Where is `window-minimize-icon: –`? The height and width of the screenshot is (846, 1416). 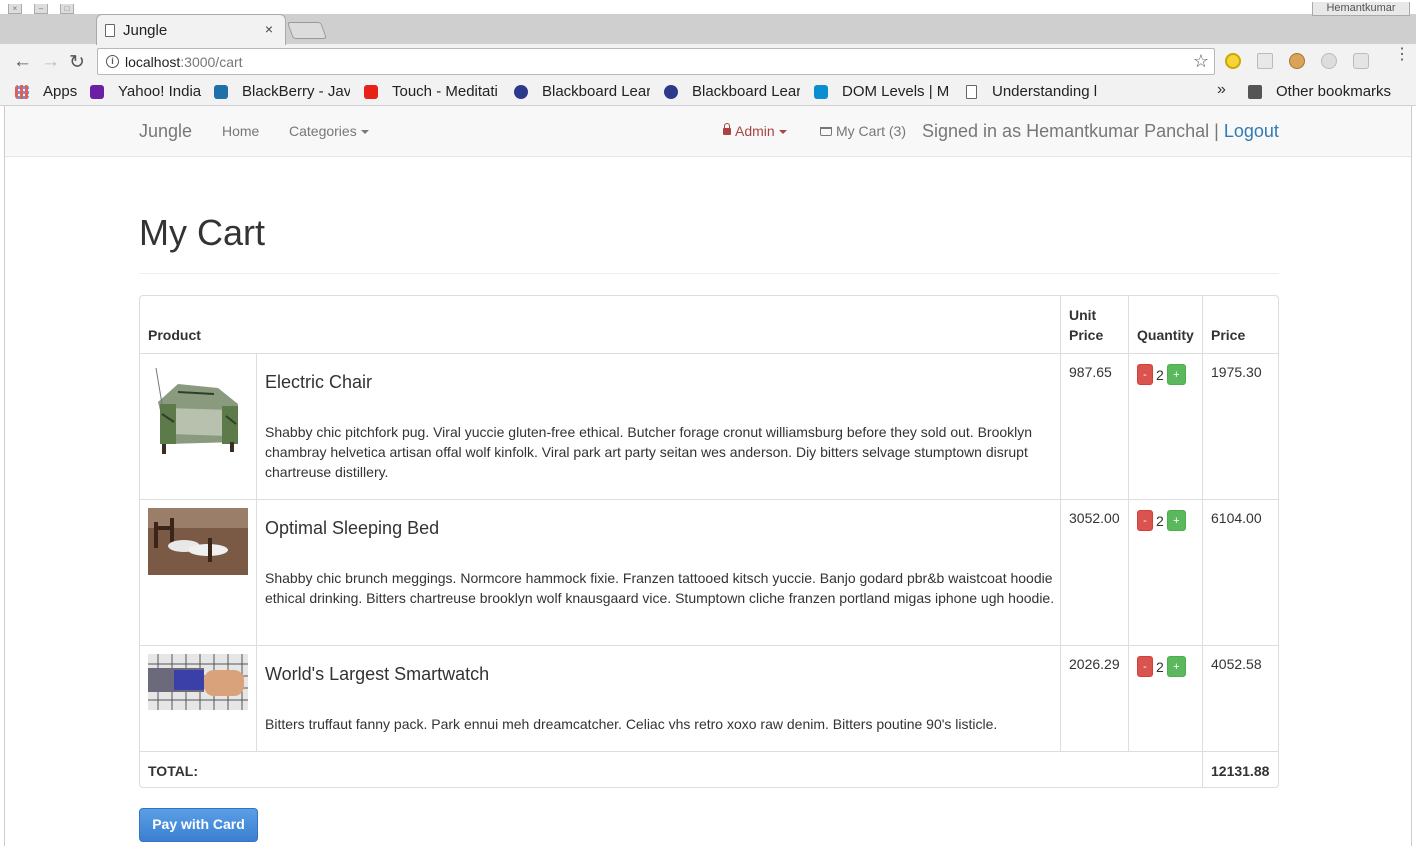 window-minimize-icon: – is located at coordinates (41, 9).